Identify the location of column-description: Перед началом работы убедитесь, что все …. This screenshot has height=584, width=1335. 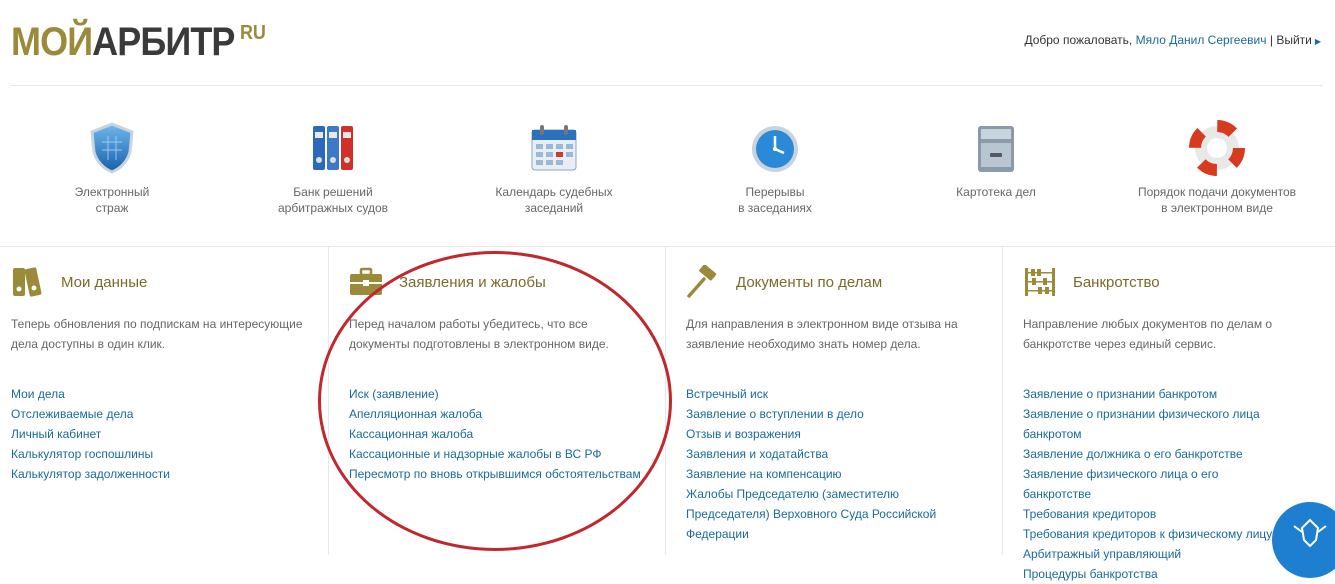
(479, 334).